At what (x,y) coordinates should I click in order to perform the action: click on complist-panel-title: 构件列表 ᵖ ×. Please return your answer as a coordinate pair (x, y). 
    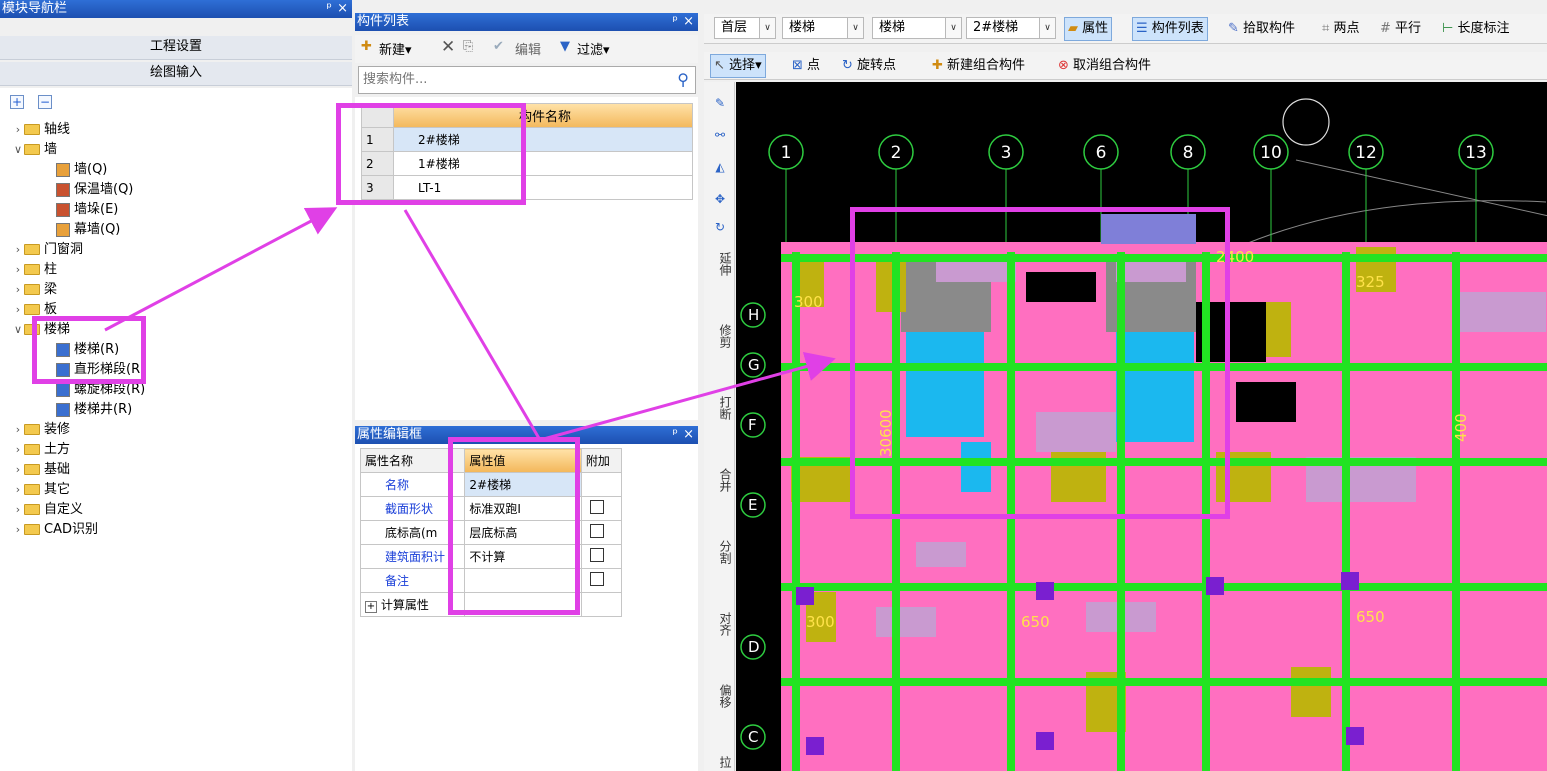
    Looking at the image, I should click on (526, 22).